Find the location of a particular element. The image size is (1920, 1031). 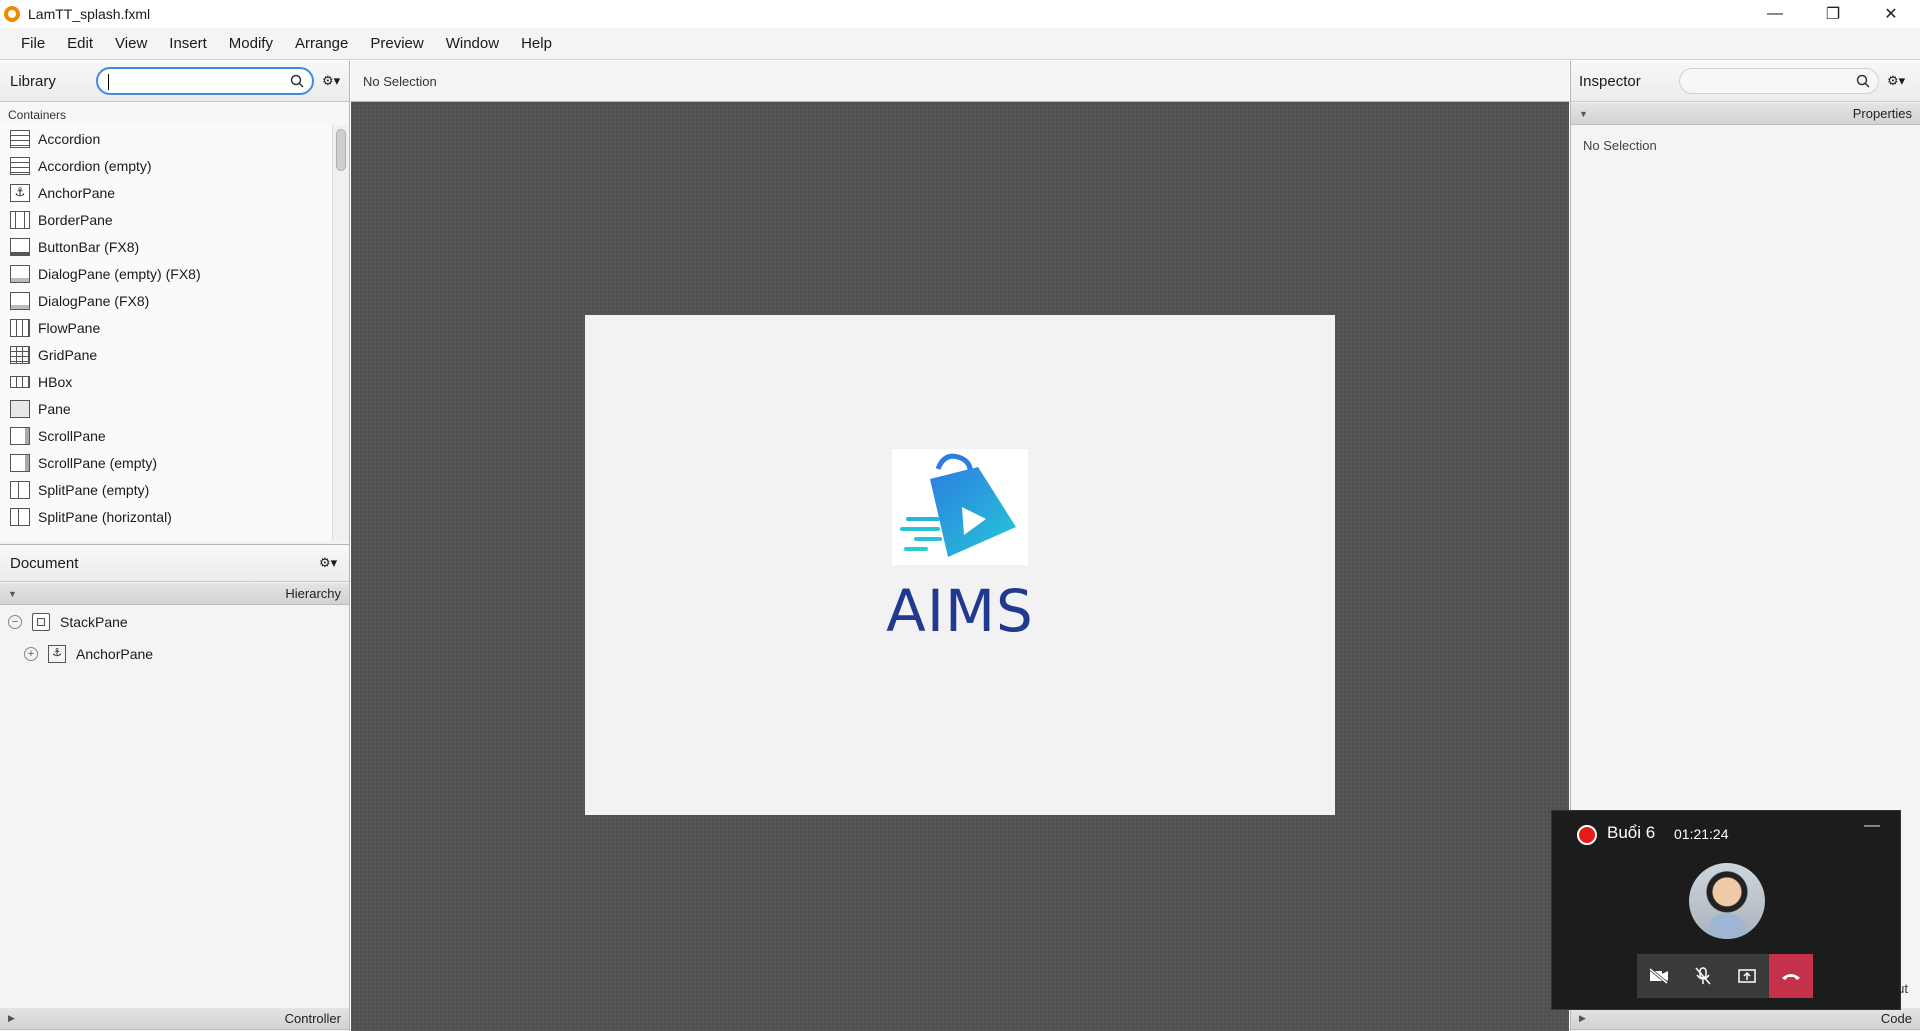

tree-node-stackpane: − StackPane is located at coordinates (174, 622).